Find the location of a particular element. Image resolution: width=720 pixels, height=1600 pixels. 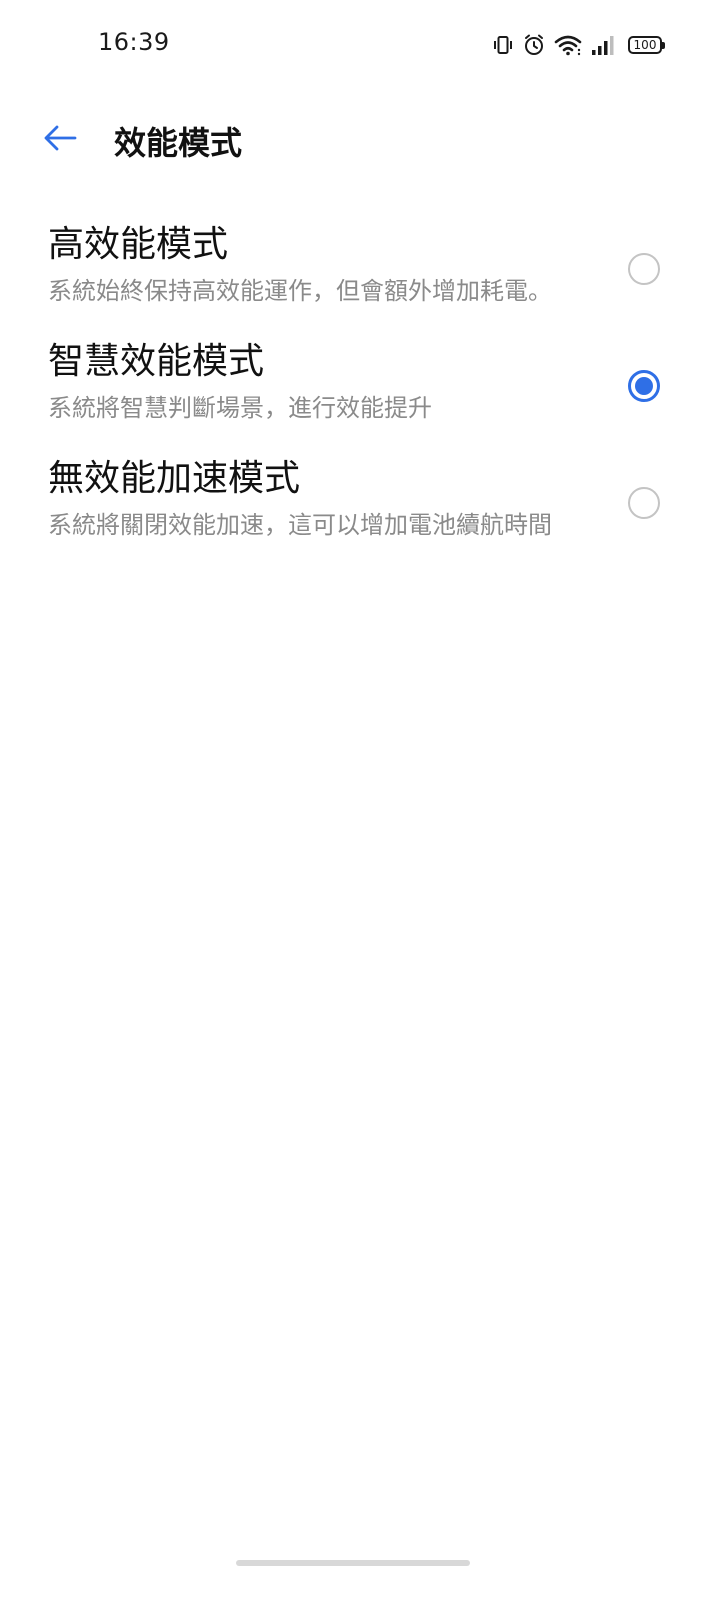

wifi-icon is located at coordinates (568, 45).